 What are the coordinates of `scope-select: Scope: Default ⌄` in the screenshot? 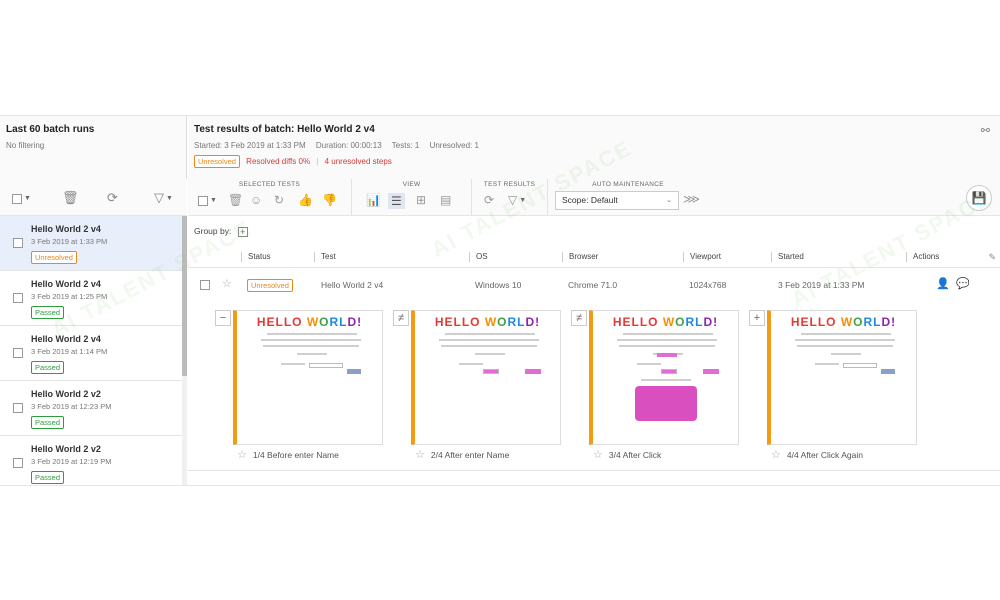 It's located at (617, 200).